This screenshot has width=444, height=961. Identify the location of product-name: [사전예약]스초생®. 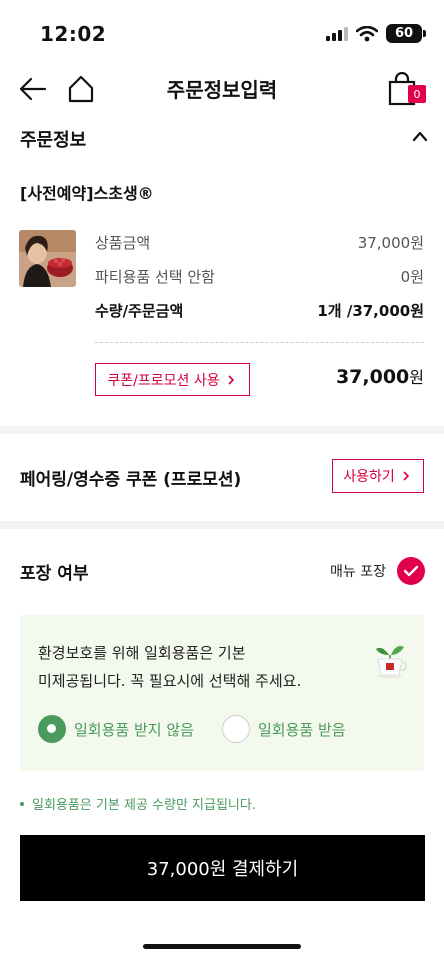
(87, 193).